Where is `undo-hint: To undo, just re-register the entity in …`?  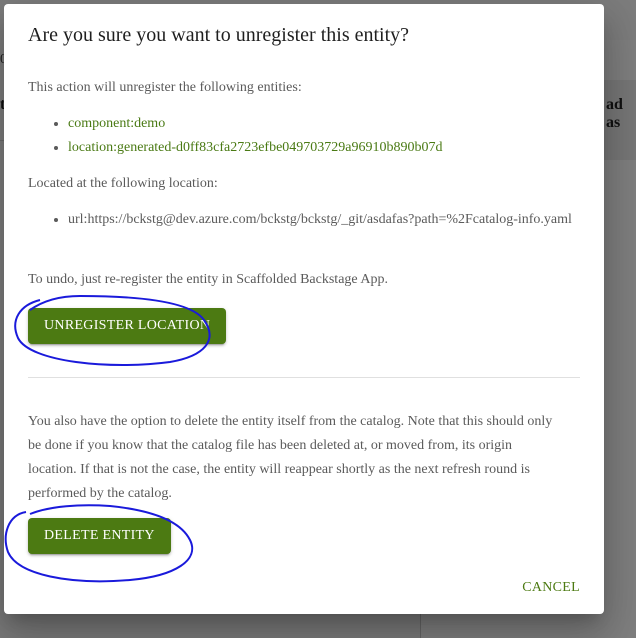 undo-hint: To undo, just re-register the entity in … is located at coordinates (208, 279).